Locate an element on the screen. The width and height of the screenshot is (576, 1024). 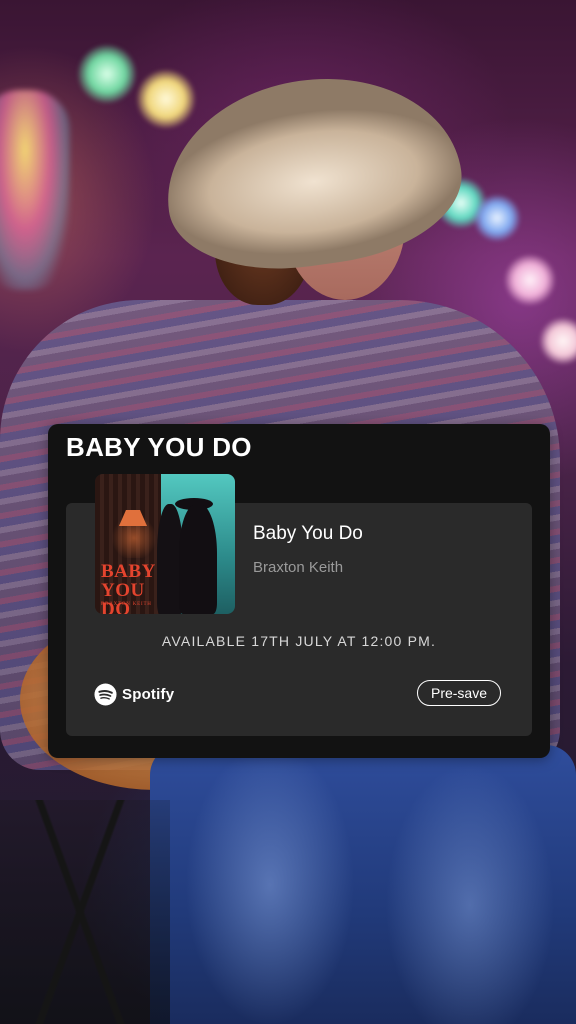
spotify-icon is located at coordinates (105, 694).